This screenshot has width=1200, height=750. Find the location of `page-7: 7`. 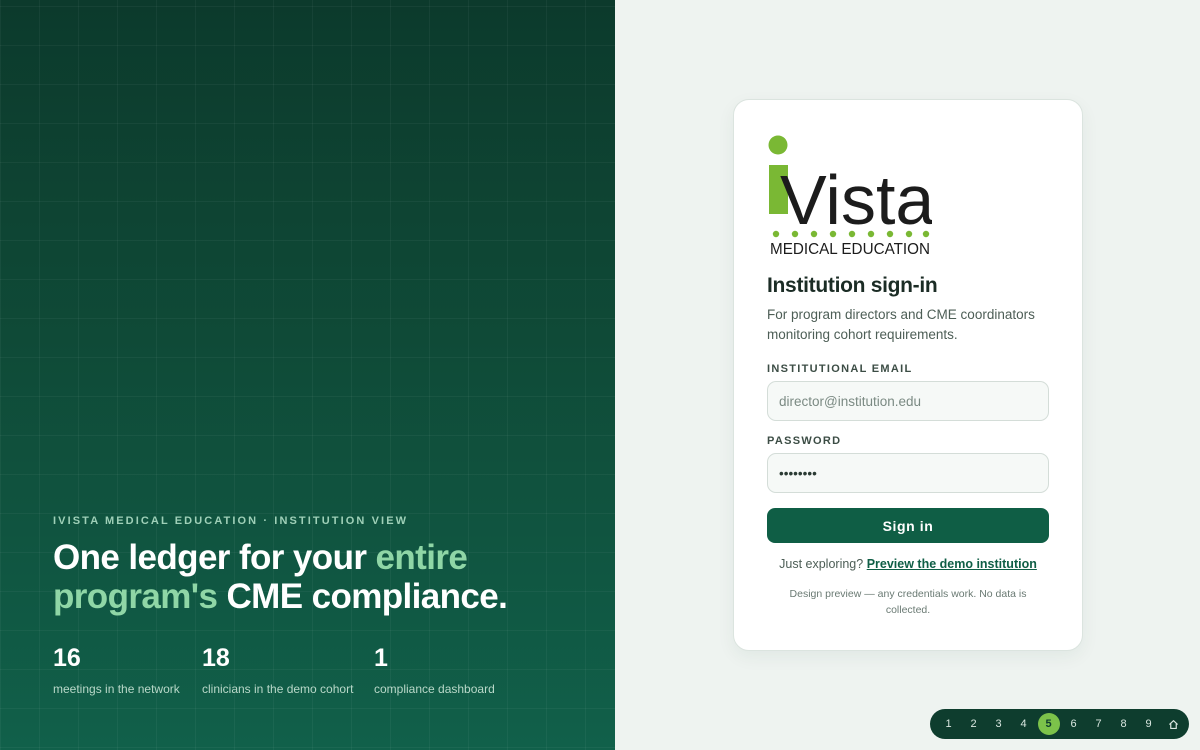

page-7: 7 is located at coordinates (1098, 724).